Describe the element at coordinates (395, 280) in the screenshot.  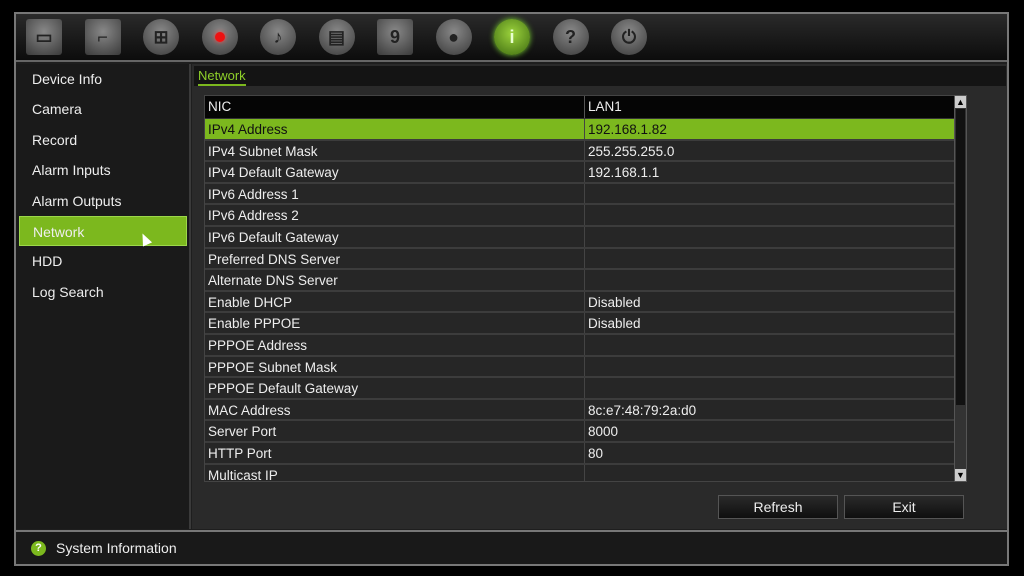
I see `row-label: Alternate DNS Server` at that location.